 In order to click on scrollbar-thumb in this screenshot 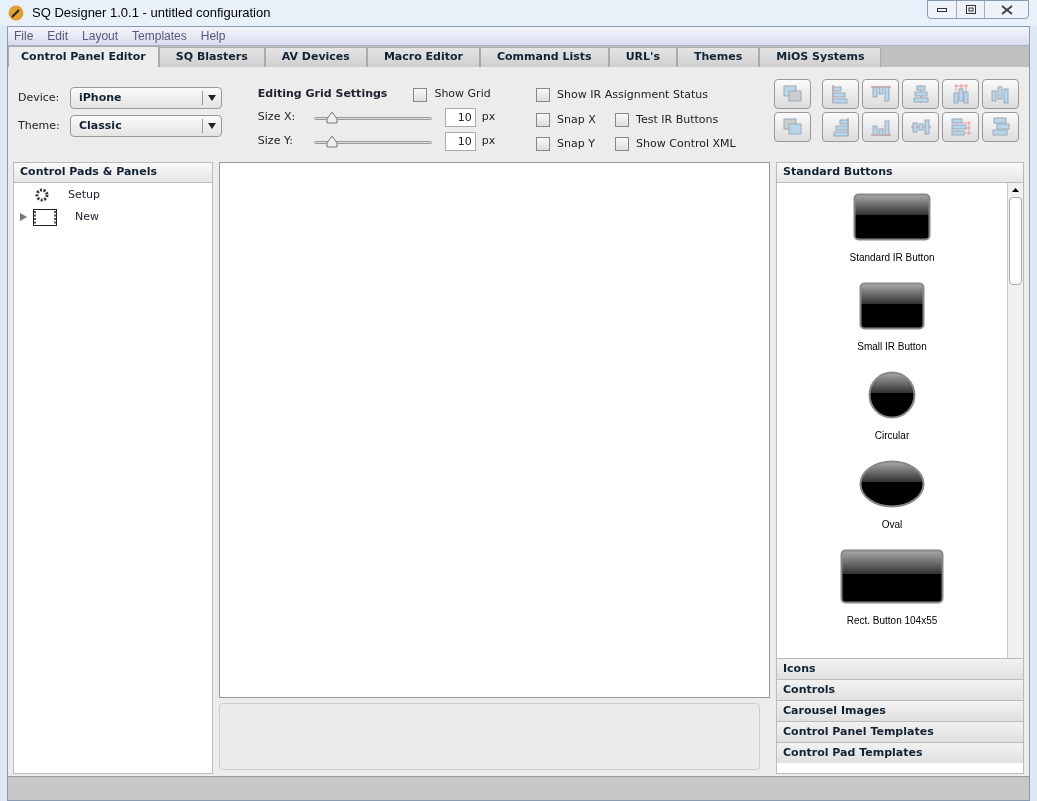, I will do `click(1015, 241)`.